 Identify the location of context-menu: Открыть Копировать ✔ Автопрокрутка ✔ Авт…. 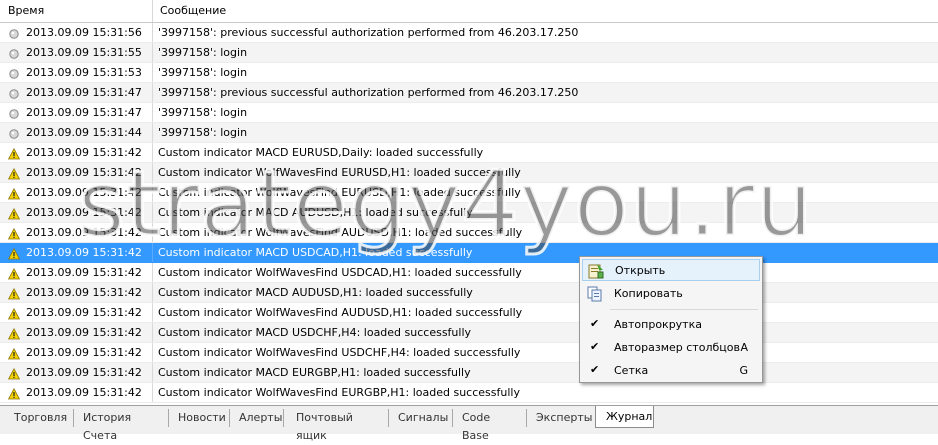
(671, 319).